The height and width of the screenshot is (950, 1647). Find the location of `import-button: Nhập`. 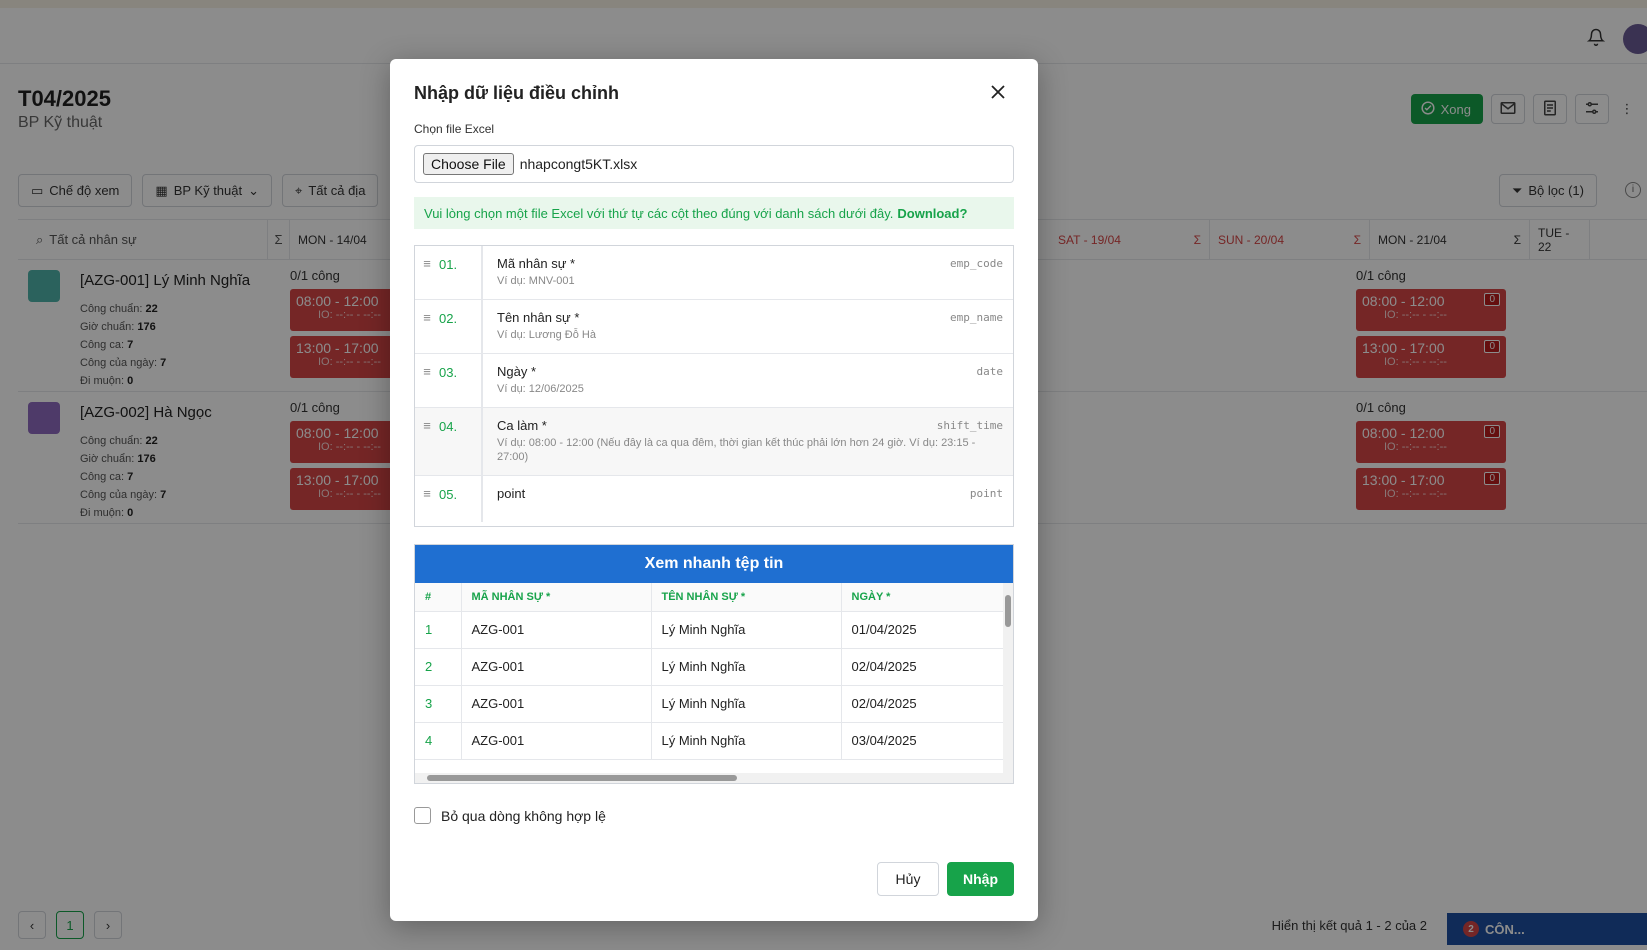

import-button: Nhập is located at coordinates (980, 879).